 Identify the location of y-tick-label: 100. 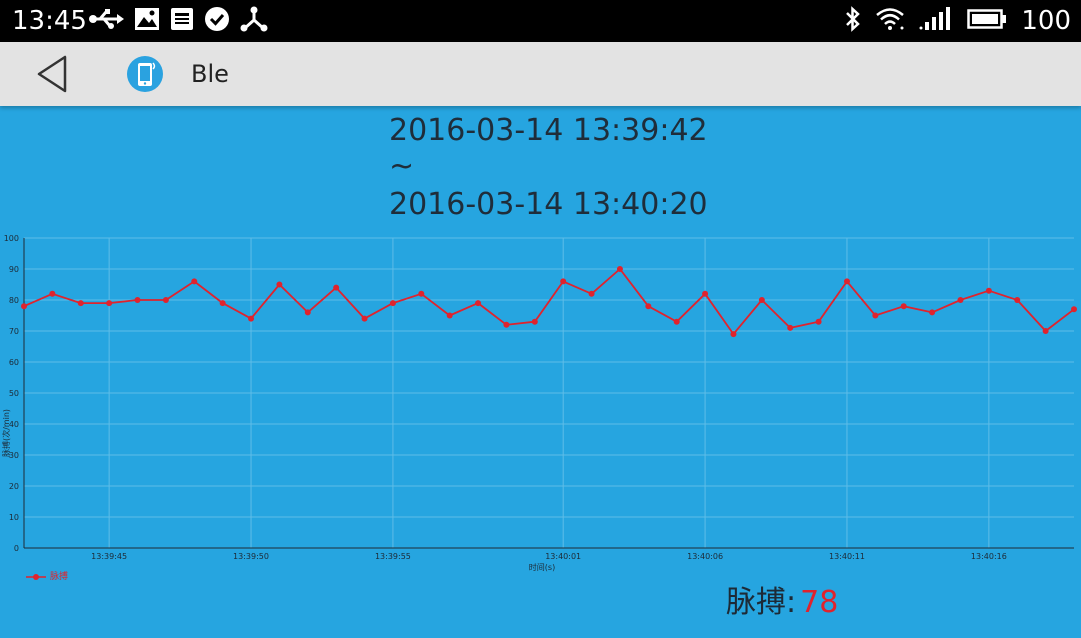
(11, 238).